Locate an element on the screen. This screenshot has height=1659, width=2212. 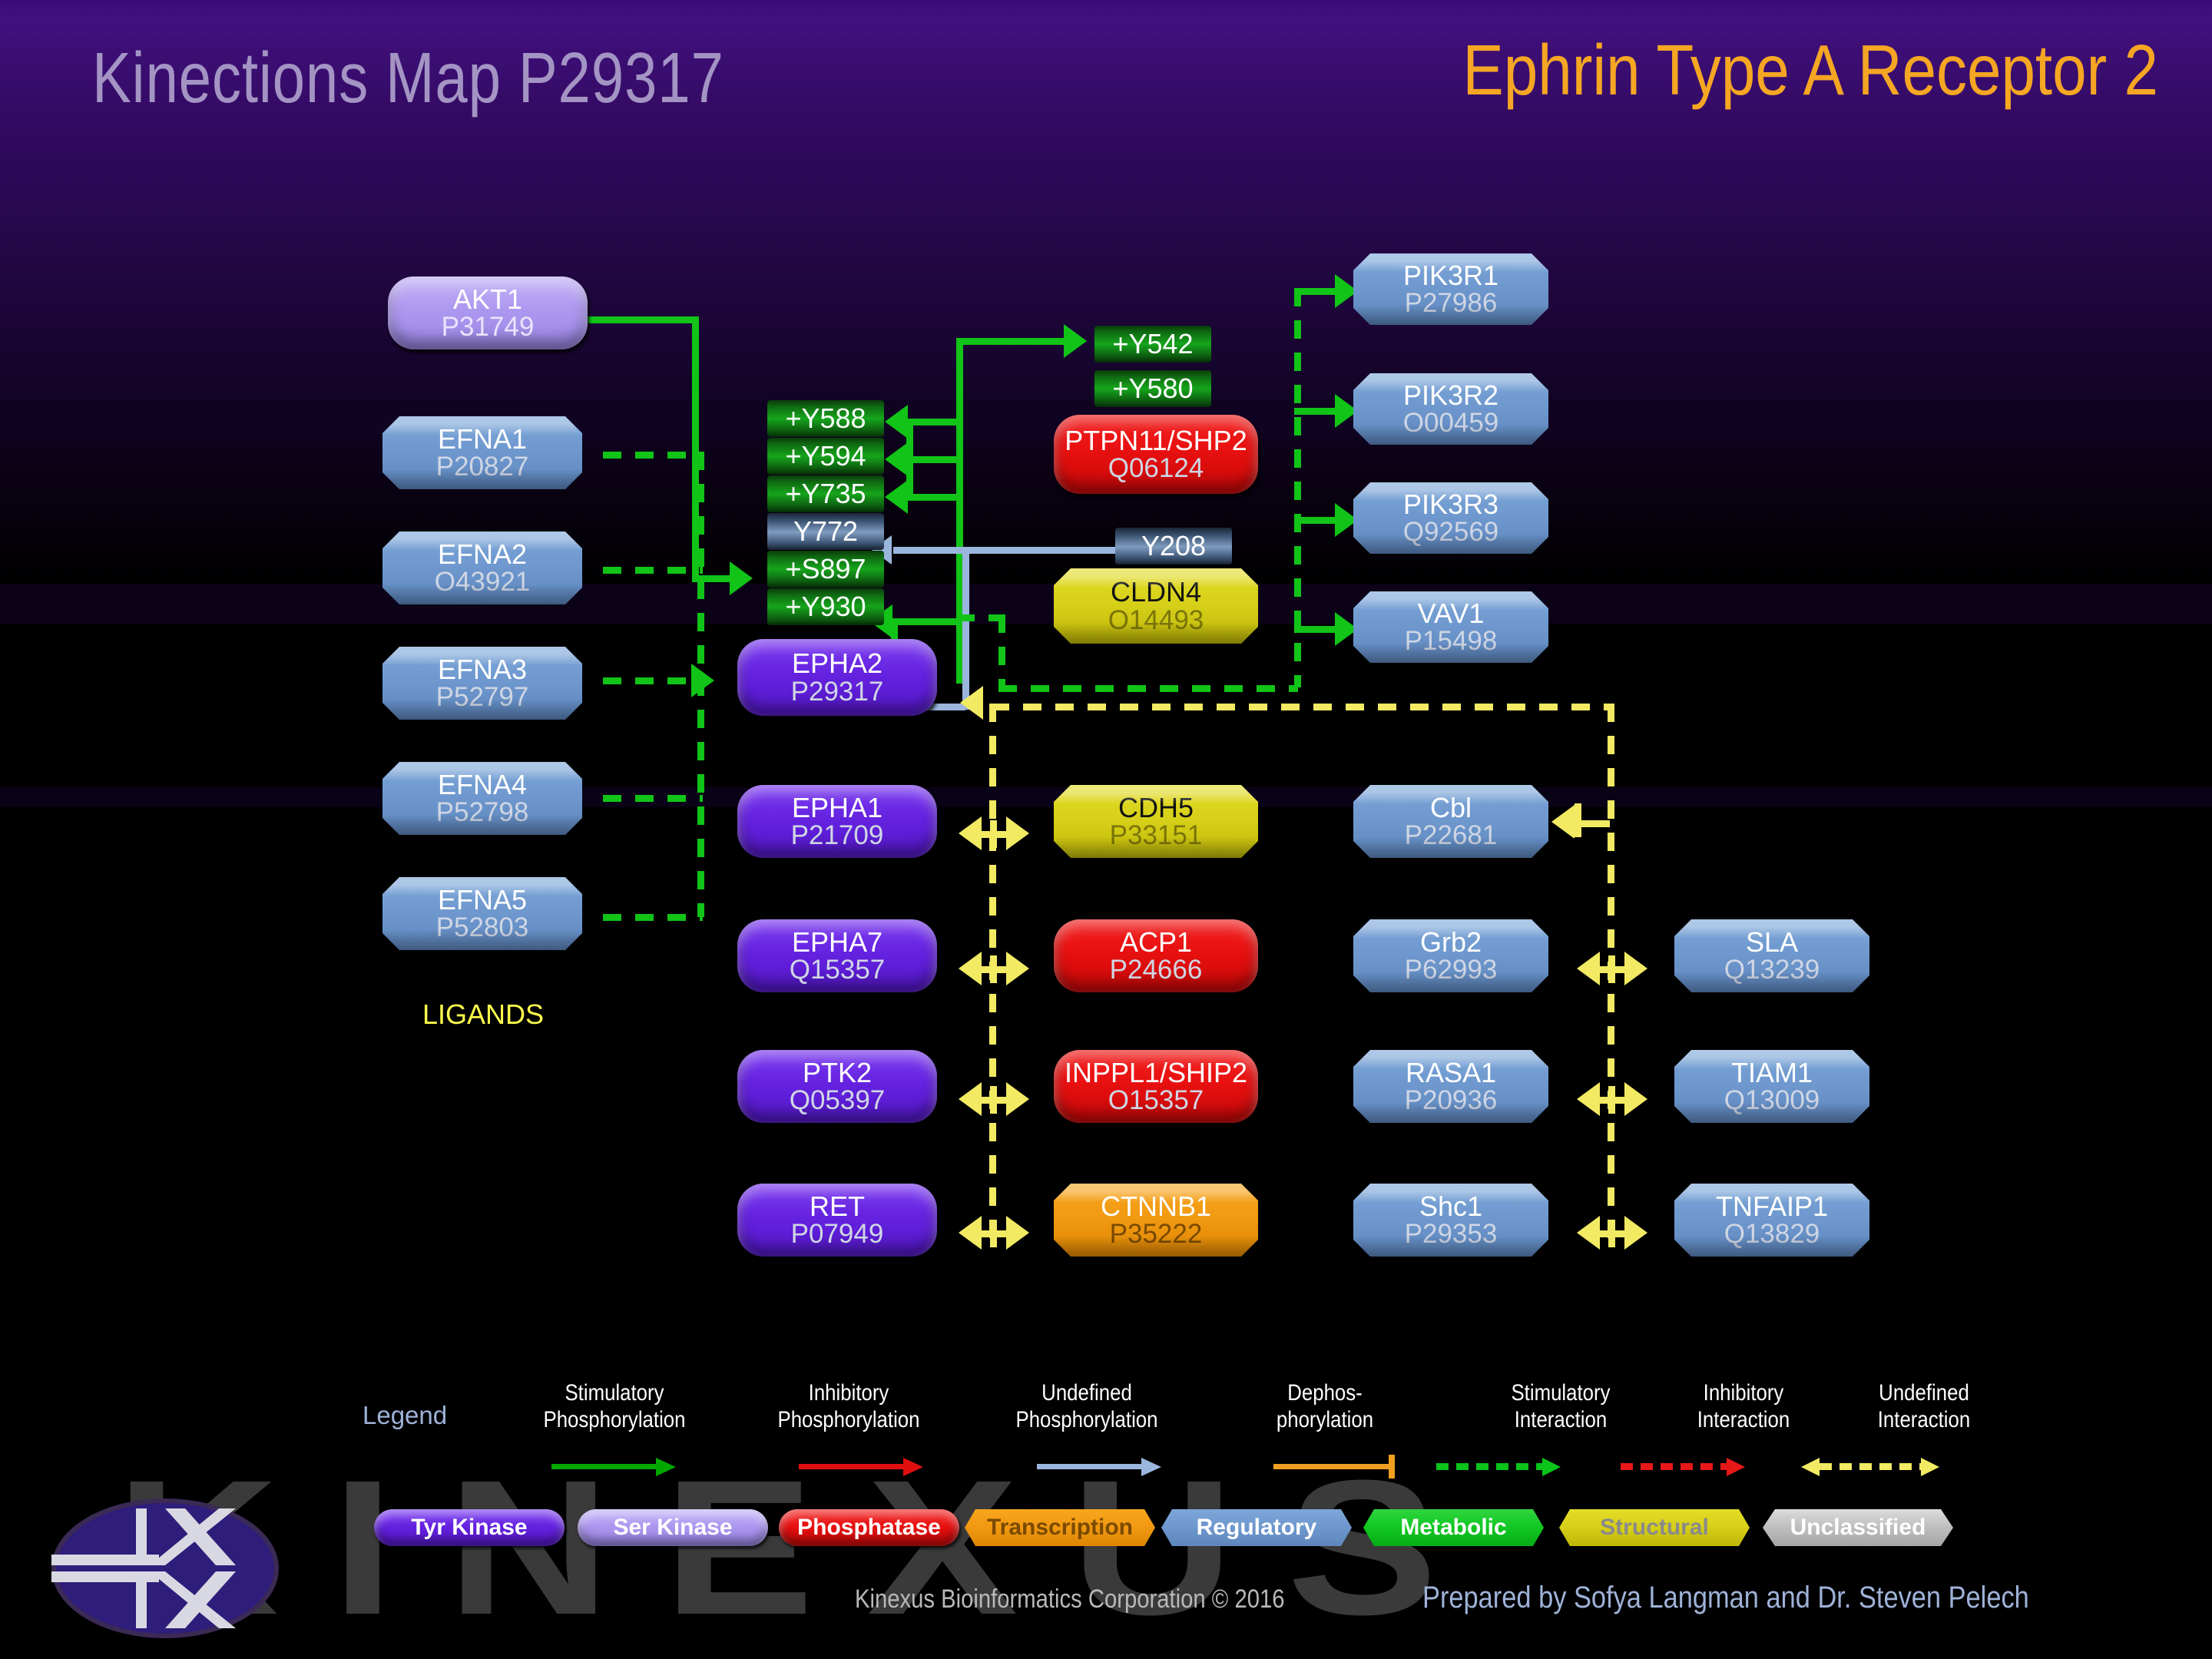
node-ptpn11: PTPN11/SHP2 Q06124 is located at coordinates (1156, 454).